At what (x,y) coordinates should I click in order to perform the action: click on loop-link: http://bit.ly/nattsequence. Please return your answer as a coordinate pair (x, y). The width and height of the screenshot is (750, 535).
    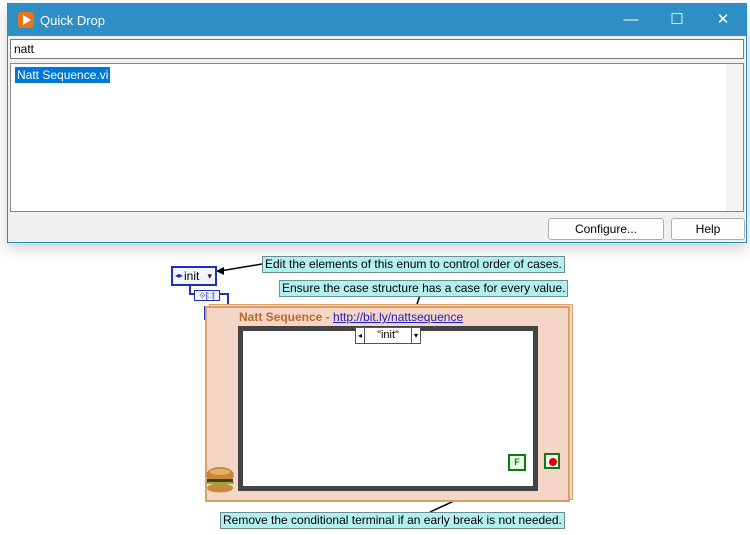
    Looking at the image, I should click on (398, 317).